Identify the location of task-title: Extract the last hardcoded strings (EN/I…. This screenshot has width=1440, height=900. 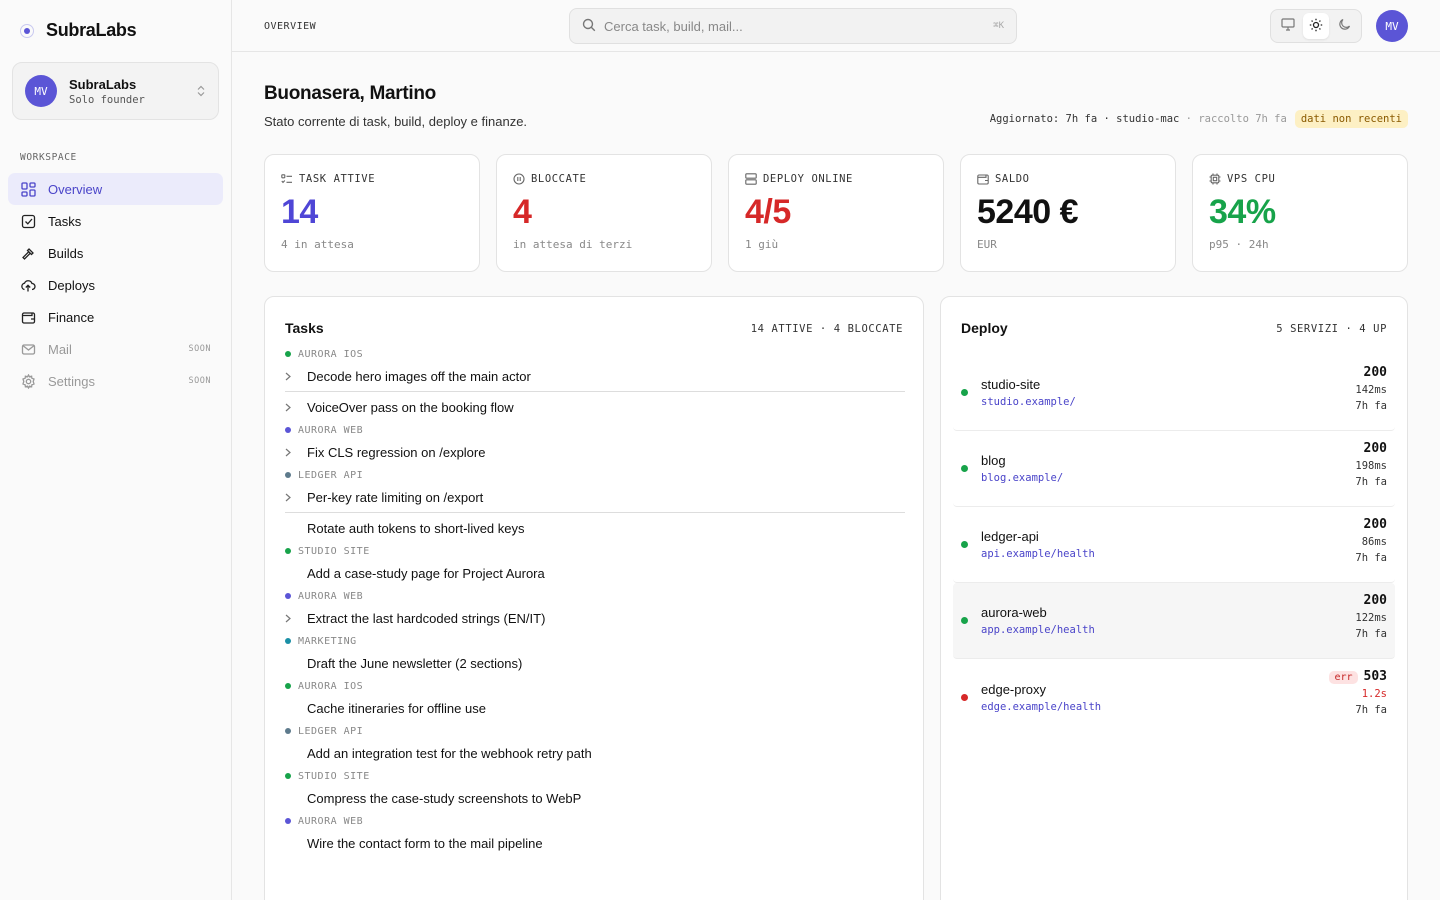
(426, 618).